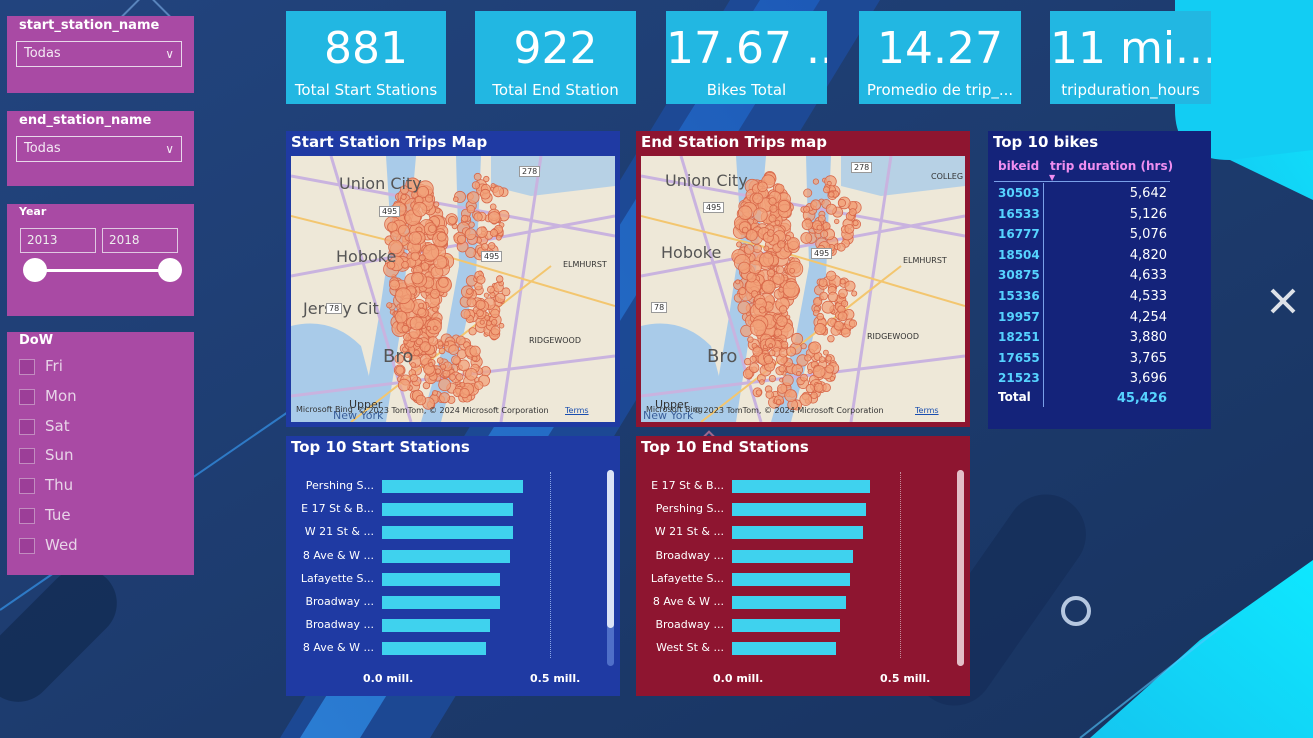 Image resolution: width=1313 pixels, height=738 pixels. Describe the element at coordinates (35, 270) in the screenshot. I see `year-slider-handle-start` at that location.